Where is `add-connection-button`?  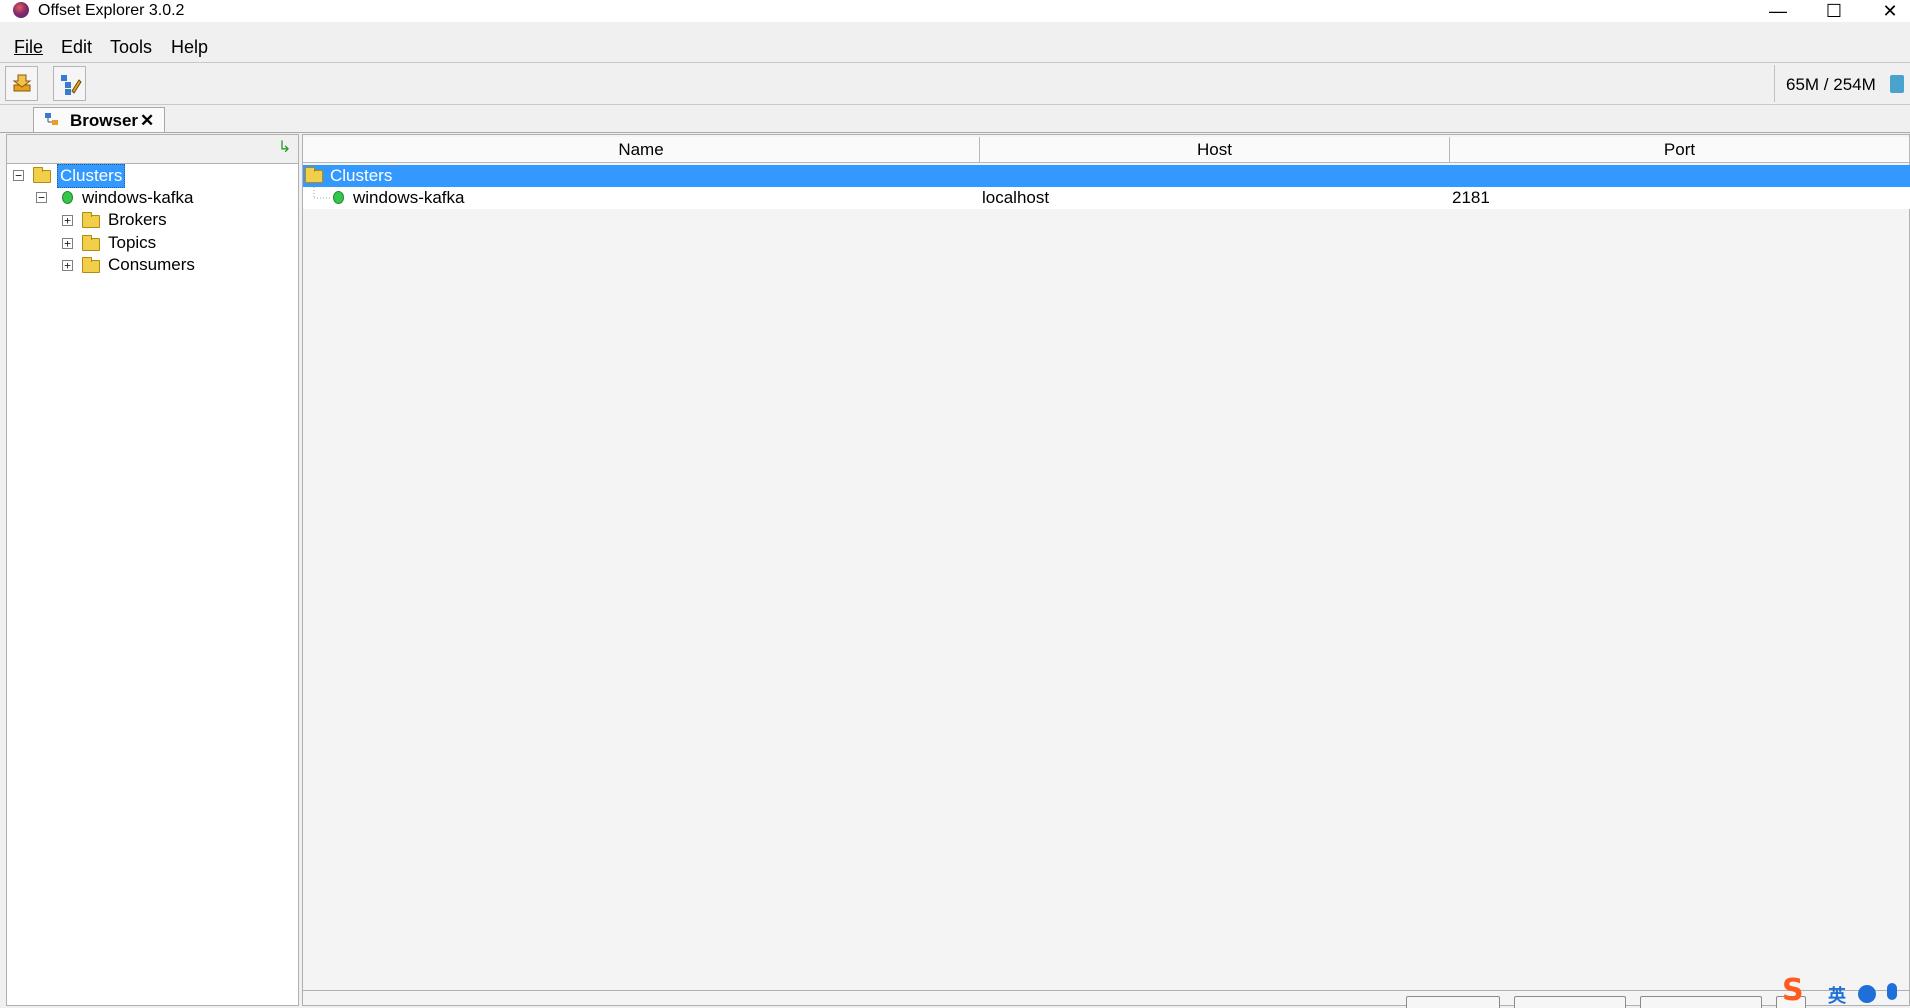
add-connection-button is located at coordinates (21, 83).